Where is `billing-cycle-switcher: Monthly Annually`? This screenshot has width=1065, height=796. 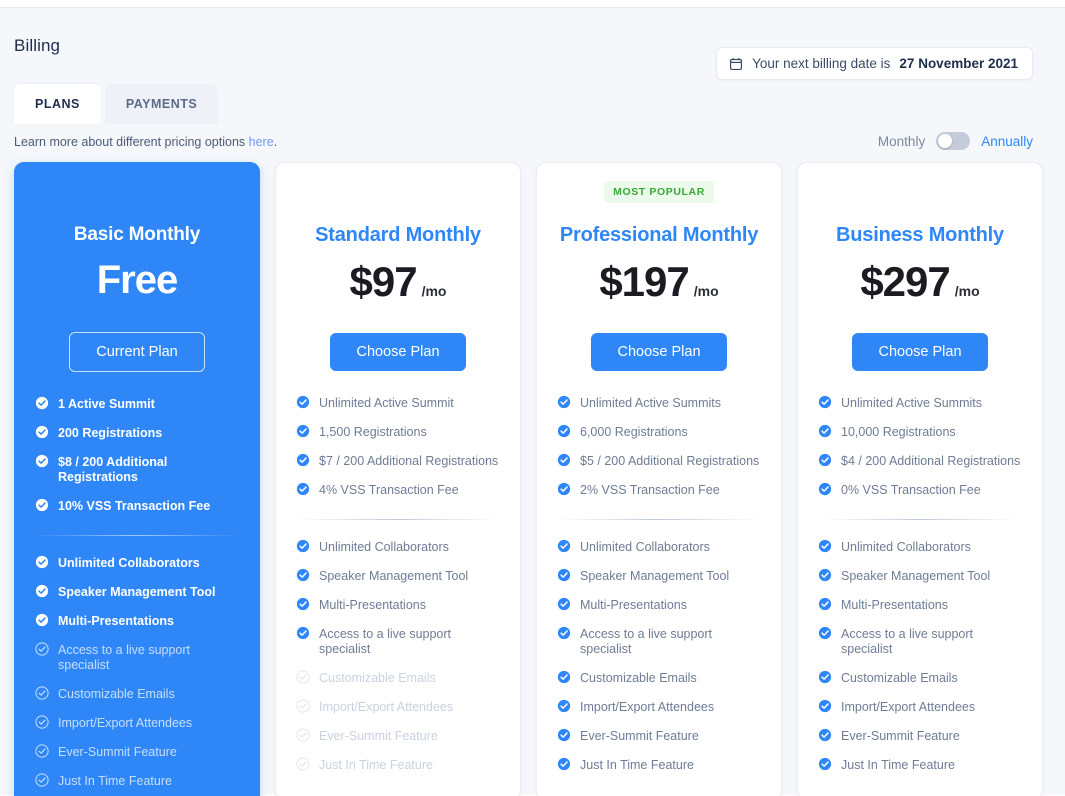 billing-cycle-switcher: Monthly Annually is located at coordinates (955, 141).